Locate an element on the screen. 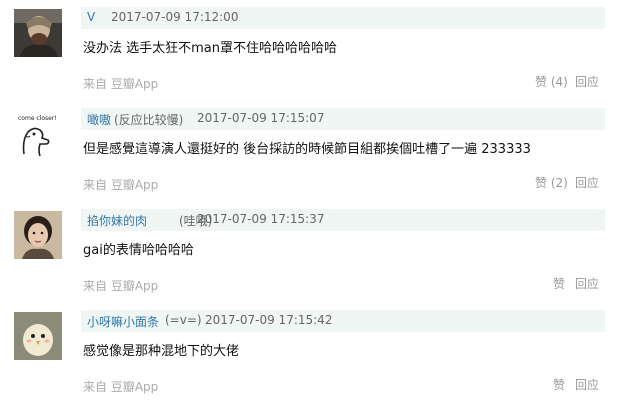 The width and height of the screenshot is (640, 410). woman-portrait-avatar is located at coordinates (38, 235).